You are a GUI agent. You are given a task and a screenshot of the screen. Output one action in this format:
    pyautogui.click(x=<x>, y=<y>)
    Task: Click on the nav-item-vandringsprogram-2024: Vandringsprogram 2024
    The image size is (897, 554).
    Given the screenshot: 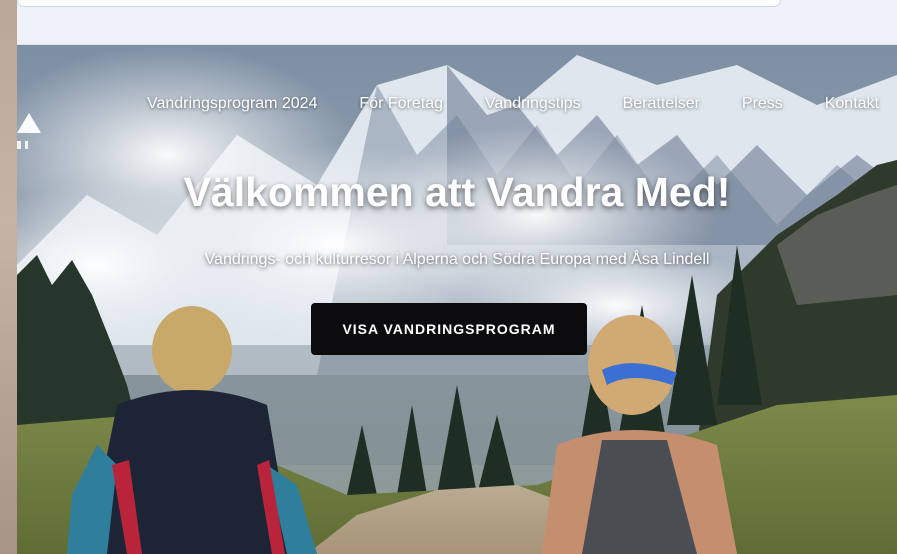 What is the action you would take?
    pyautogui.click(x=232, y=104)
    